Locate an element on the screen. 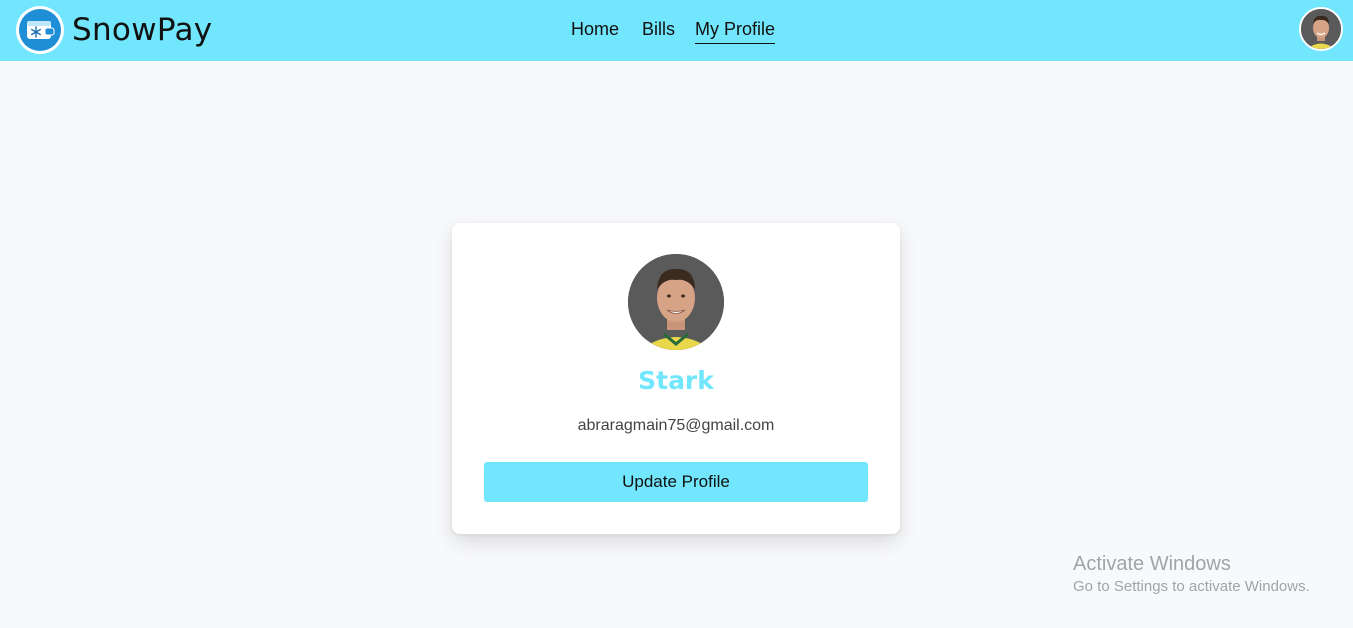  profile-name: Stark is located at coordinates (676, 380).